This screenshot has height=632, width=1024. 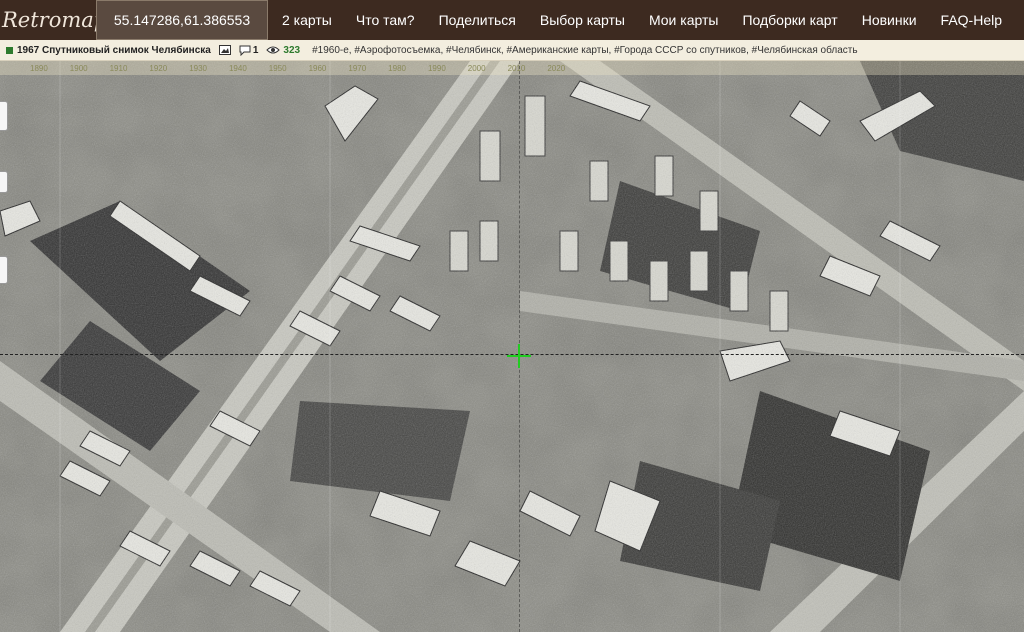 I want to click on timeline-year: 1960, so click(x=318, y=68).